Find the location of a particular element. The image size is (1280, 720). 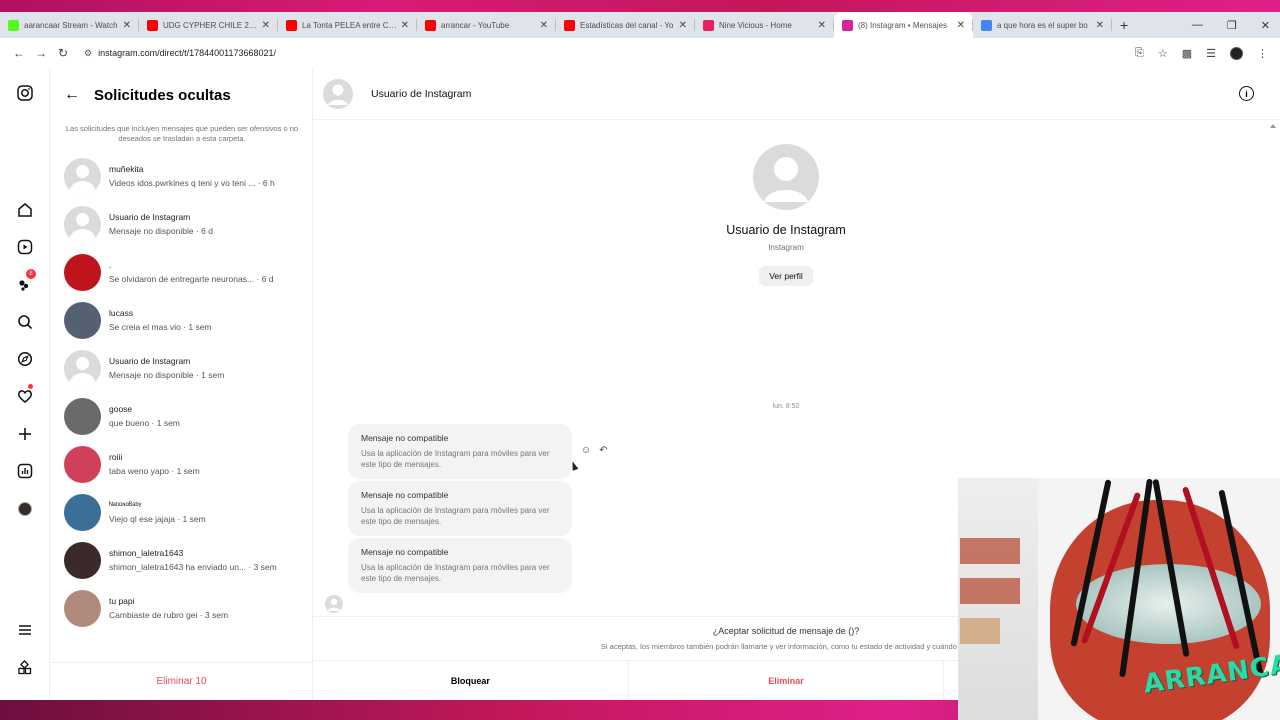

browser-tab: La Tonta PELEA entre Crea ✕ is located at coordinates (347, 25).